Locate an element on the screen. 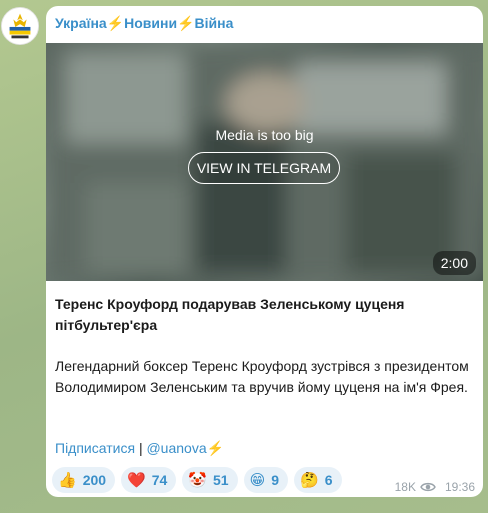 This screenshot has height=513, width=488. media-too-big-notice: Media is too big is located at coordinates (264, 135).